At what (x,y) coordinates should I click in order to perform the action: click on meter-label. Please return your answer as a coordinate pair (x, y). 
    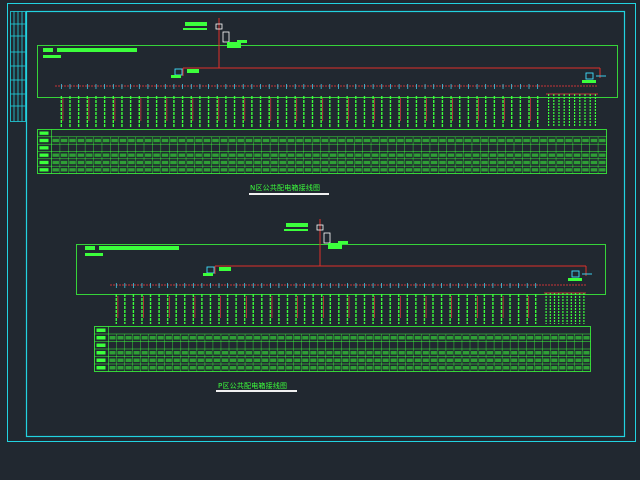
    Looking at the image, I should click on (343, 242).